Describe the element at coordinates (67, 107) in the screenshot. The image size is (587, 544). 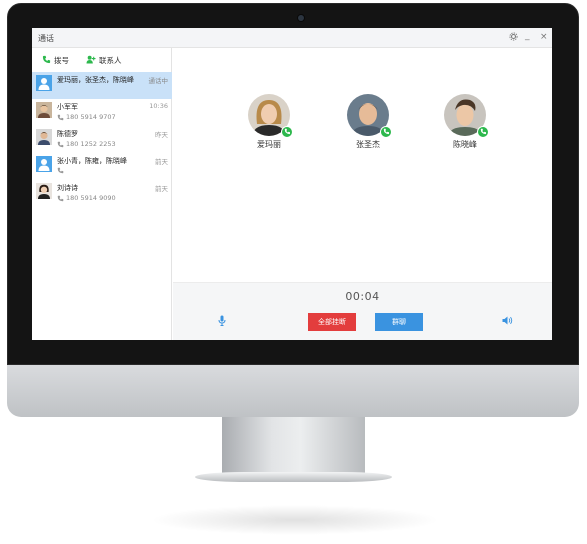
I see `call-name: 小军军` at that location.